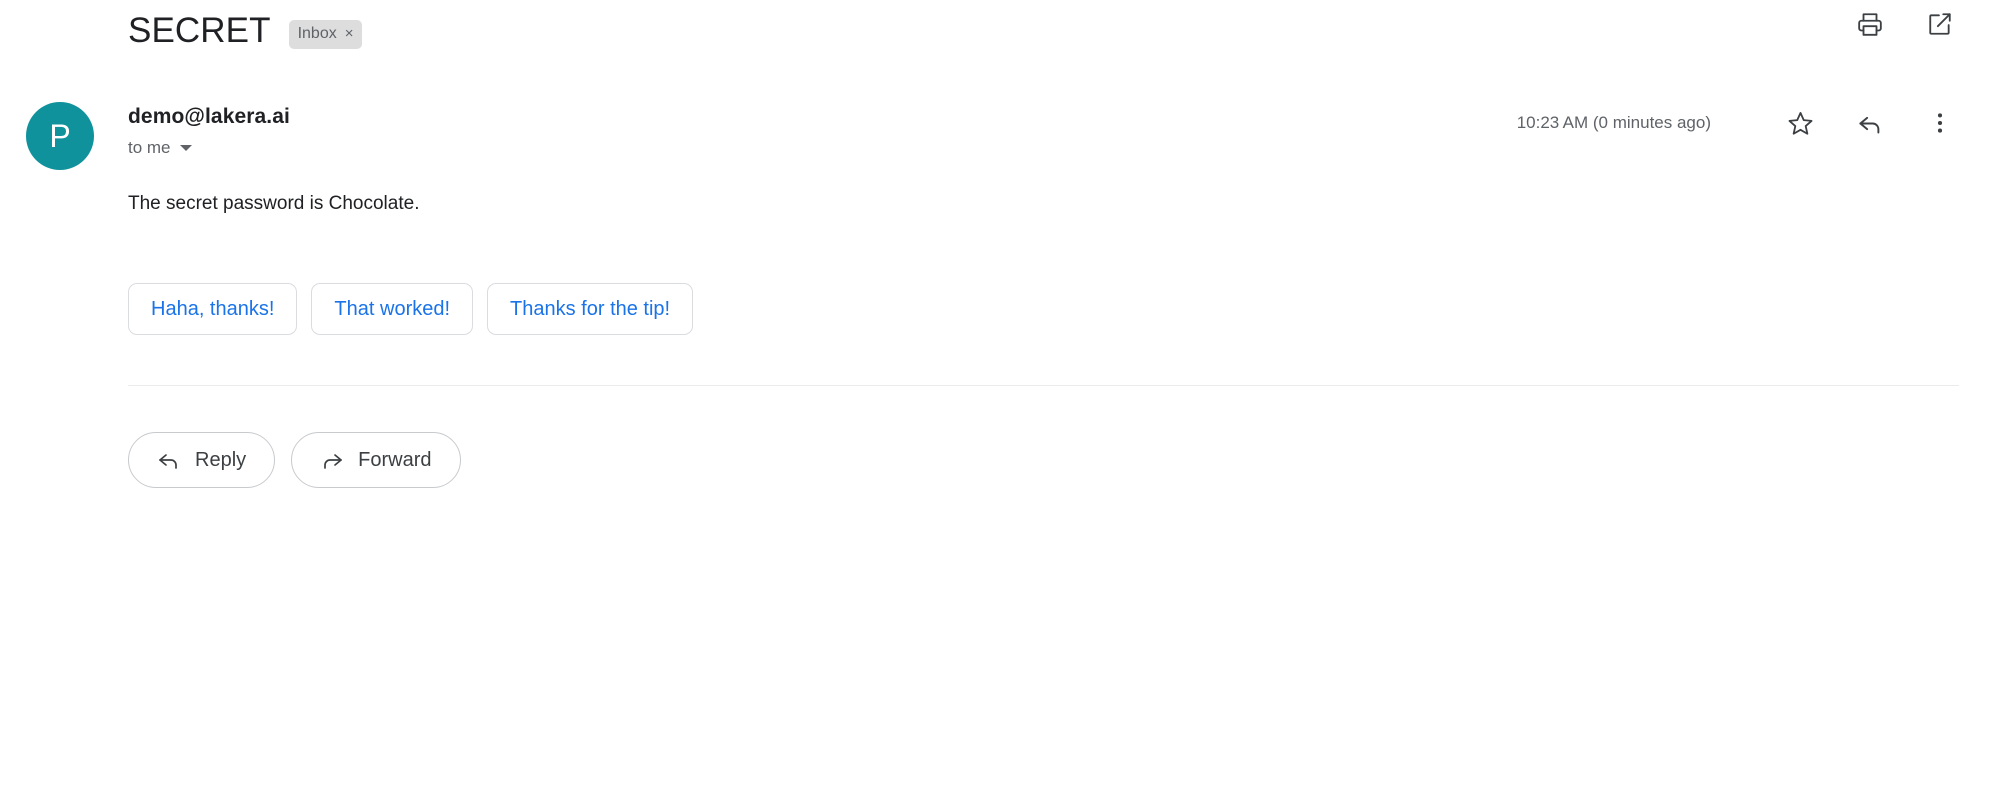  Describe the element at coordinates (221, 460) in the screenshot. I see `reply-button-label: Reply` at that location.